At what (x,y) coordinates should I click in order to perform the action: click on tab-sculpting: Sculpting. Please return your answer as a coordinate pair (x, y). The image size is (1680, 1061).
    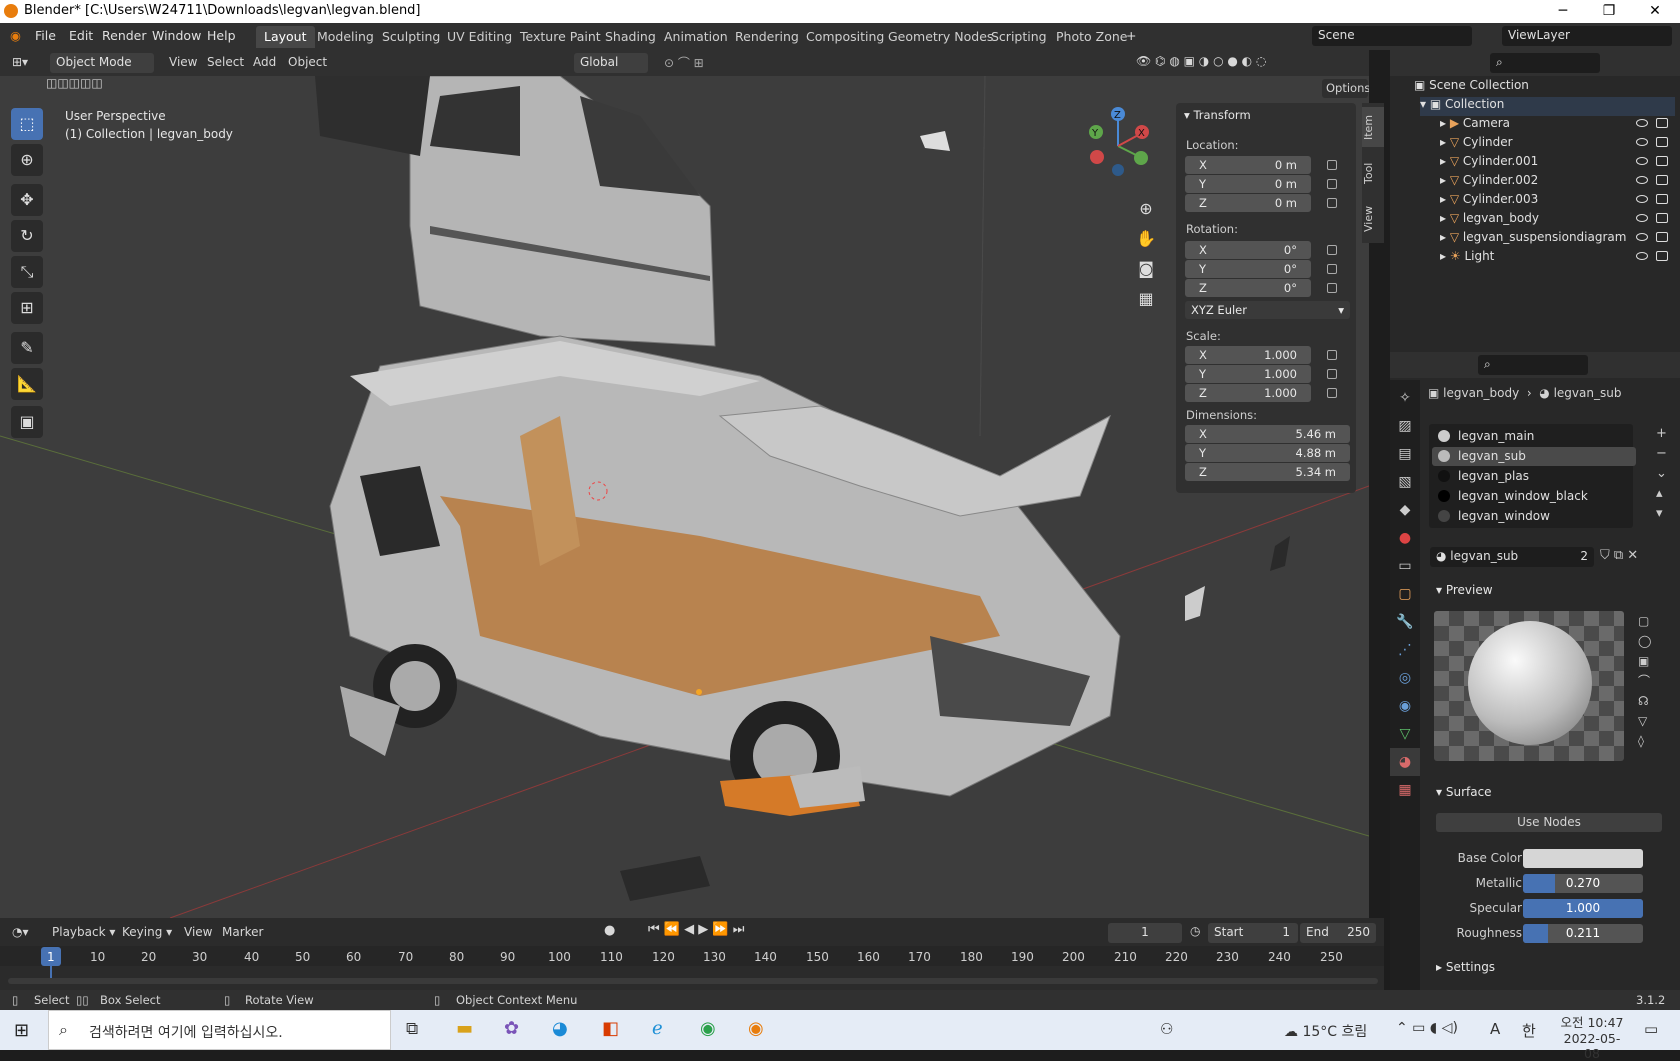
    Looking at the image, I should click on (411, 37).